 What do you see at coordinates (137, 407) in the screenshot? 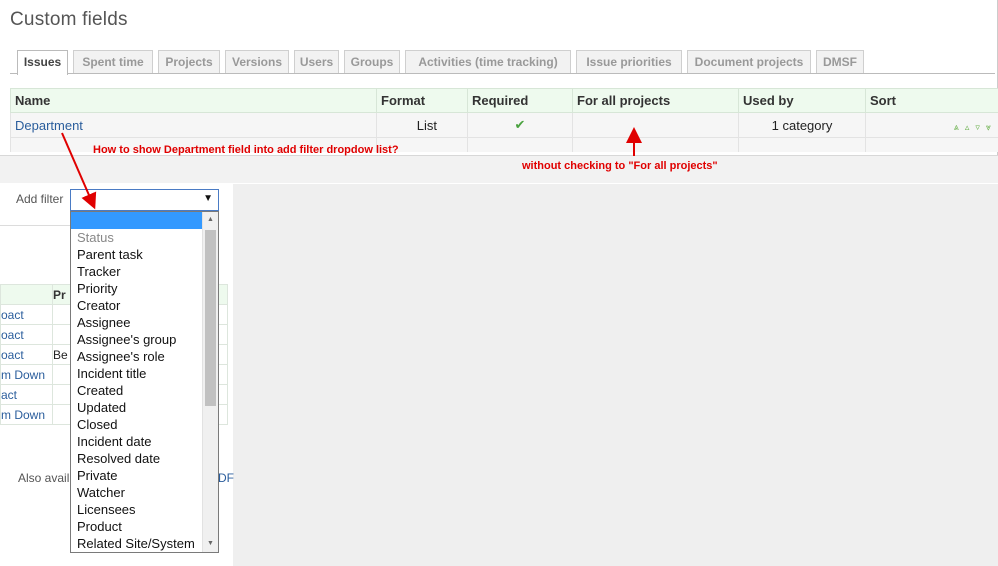
I see `option-updated: Updated` at bounding box center [137, 407].